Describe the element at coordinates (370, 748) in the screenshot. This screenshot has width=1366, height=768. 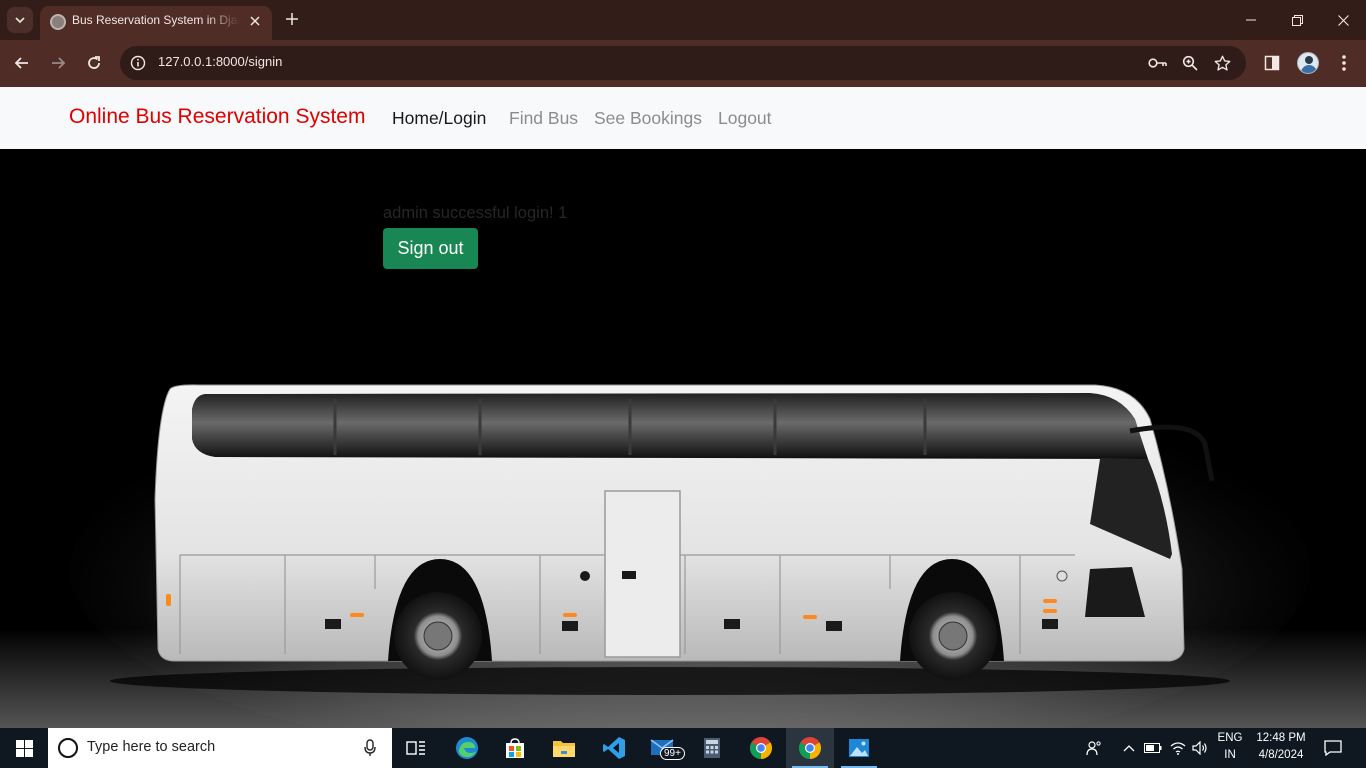
I see `mic-icon` at that location.